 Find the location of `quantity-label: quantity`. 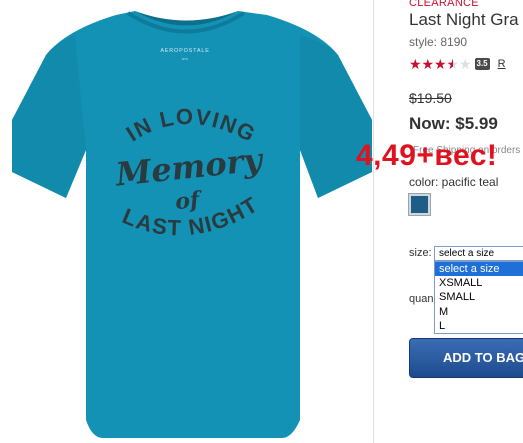

quantity-label: quantity is located at coordinates (421, 299).